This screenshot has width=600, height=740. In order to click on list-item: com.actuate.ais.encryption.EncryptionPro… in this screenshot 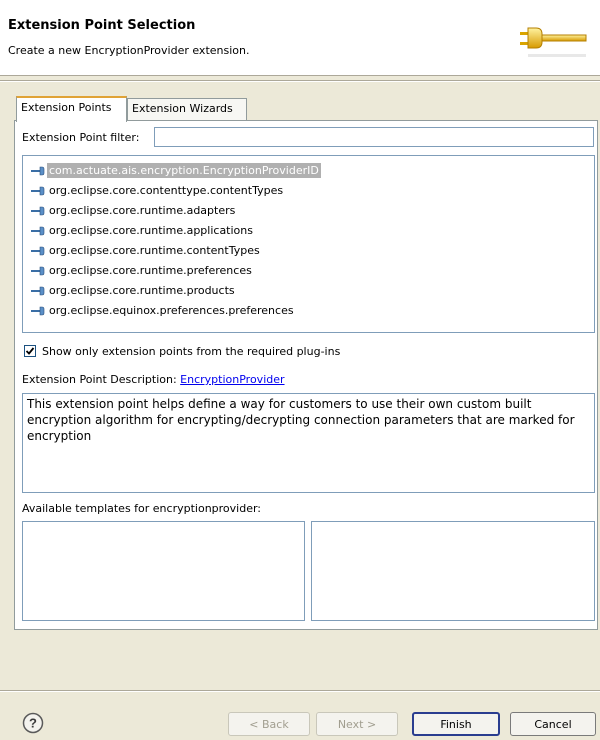, I will do `click(176, 170)`.